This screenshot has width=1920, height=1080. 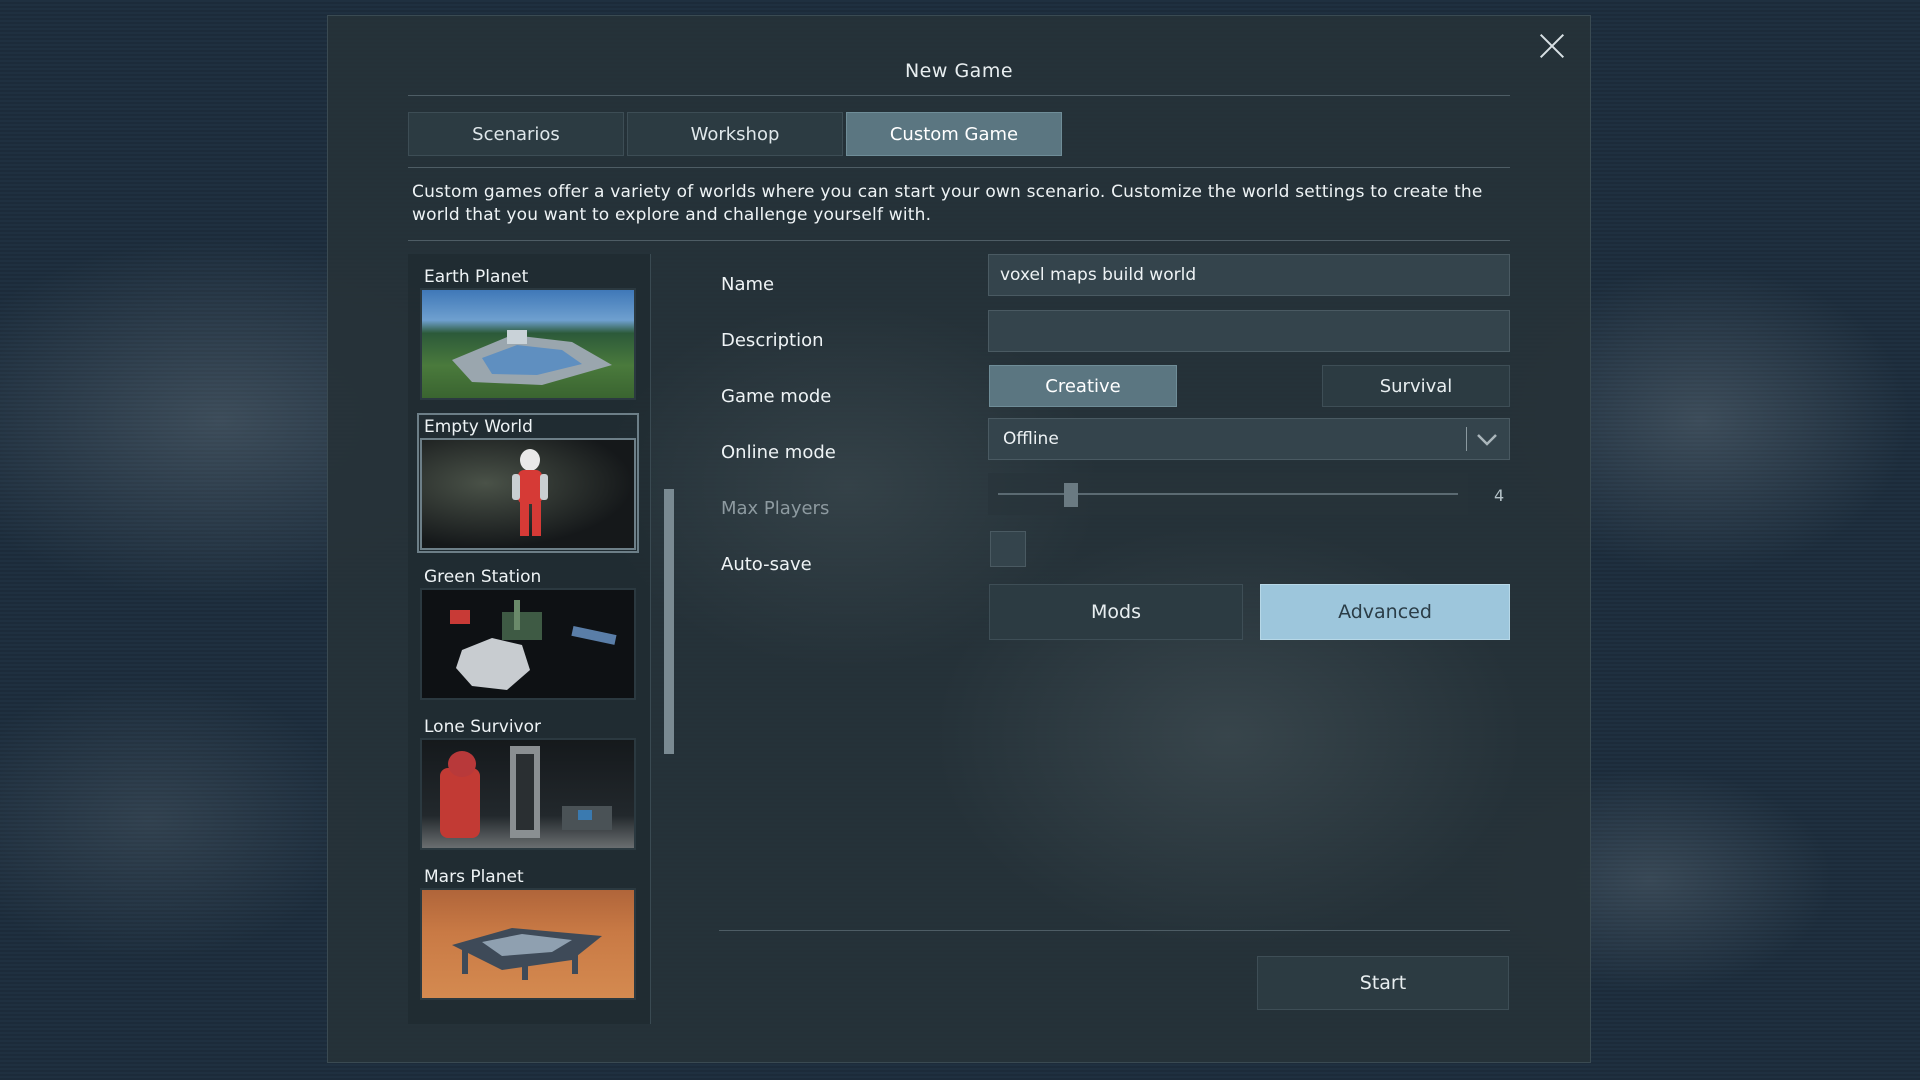 What do you see at coordinates (959, 71) in the screenshot?
I see `dialog-title: New Game` at bounding box center [959, 71].